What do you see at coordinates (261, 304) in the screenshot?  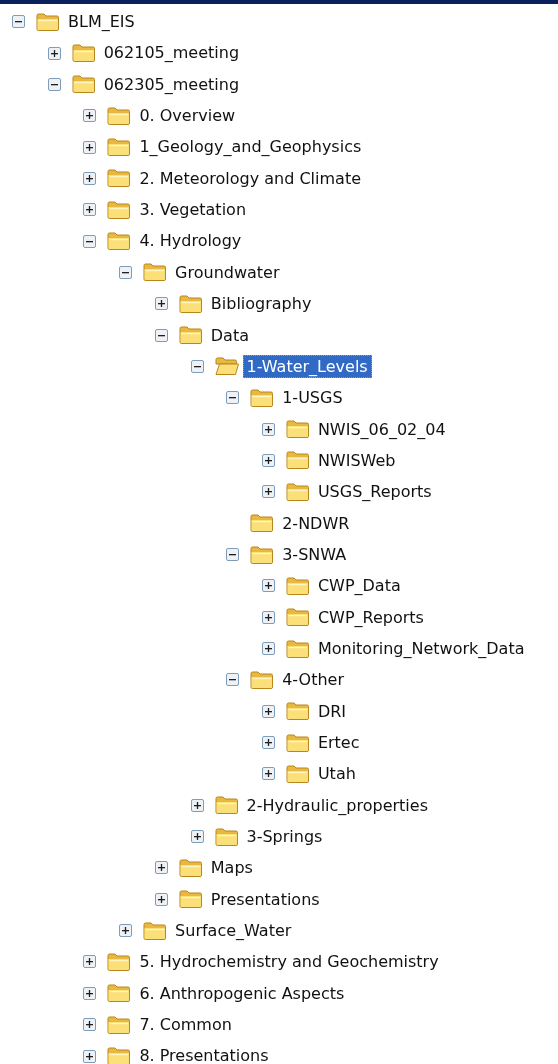 I see `folder-name: Bibliography` at bounding box center [261, 304].